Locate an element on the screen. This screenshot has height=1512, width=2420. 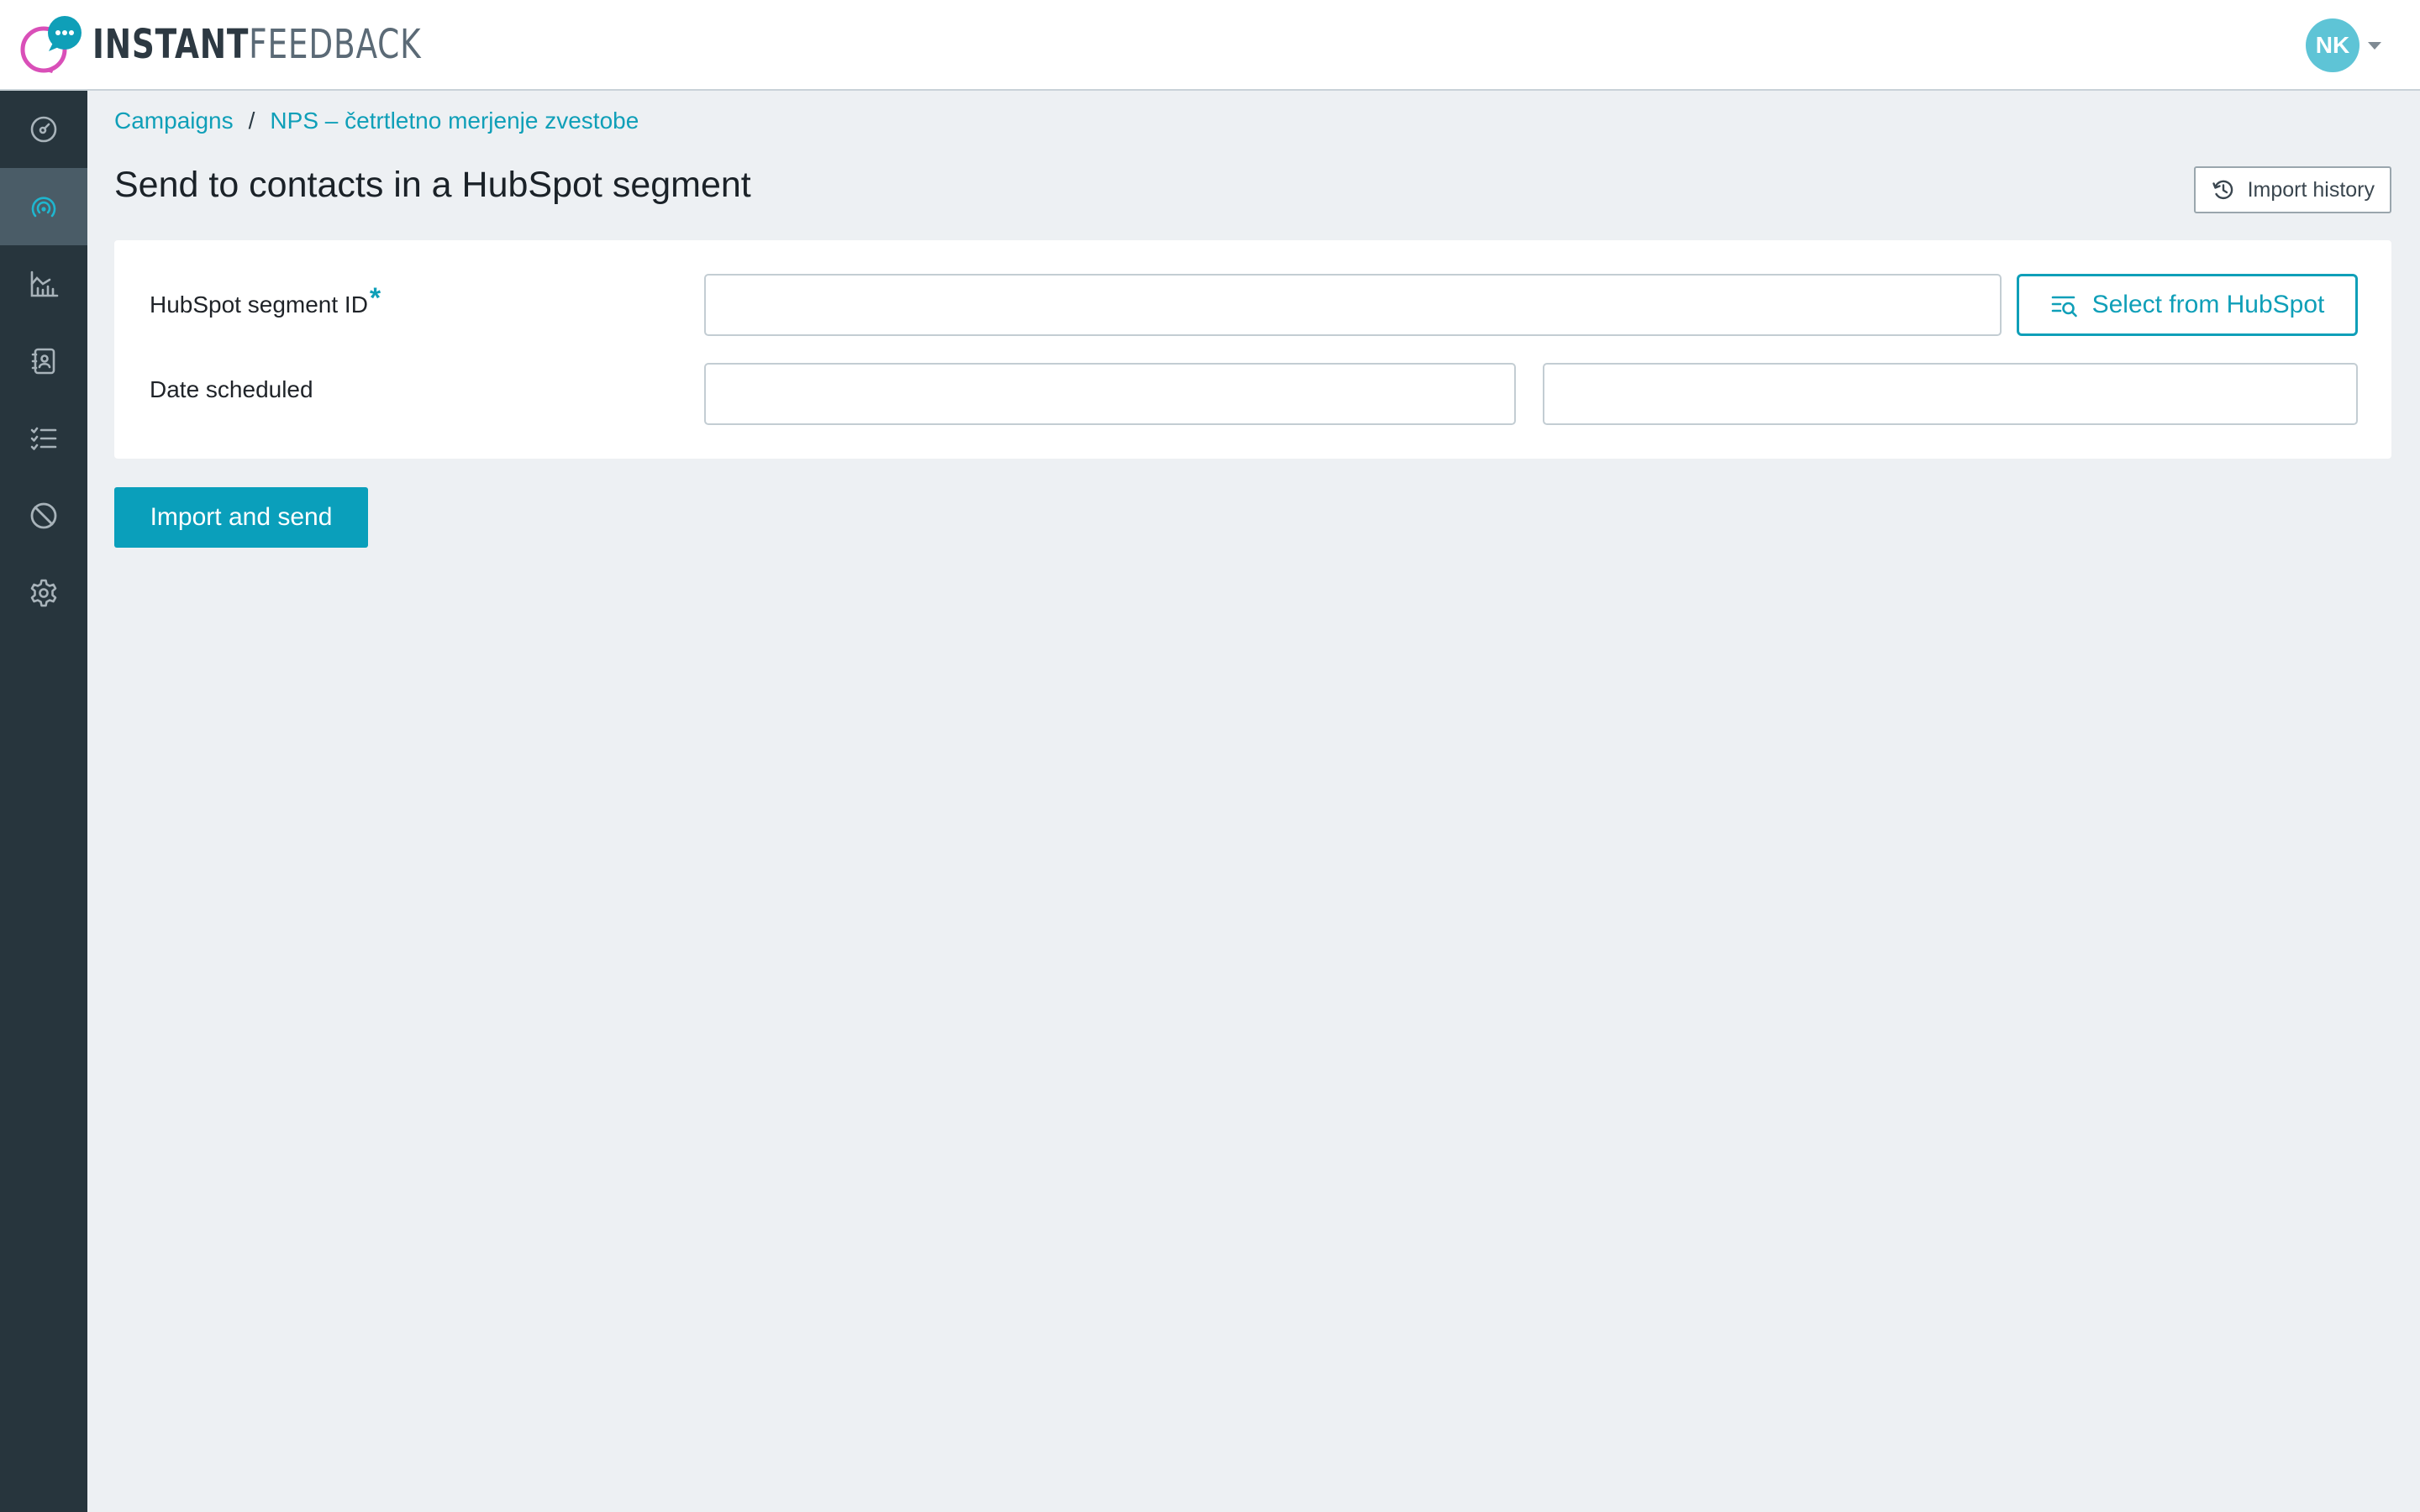
select-from-hubspot-button: Select from HubSpot is located at coordinates (2187, 305).